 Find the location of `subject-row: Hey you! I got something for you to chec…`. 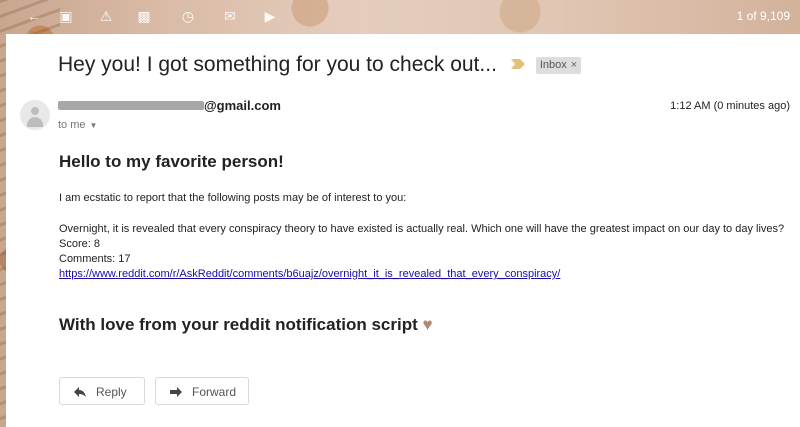

subject-row: Hey you! I got something for you to chec… is located at coordinates (320, 66).